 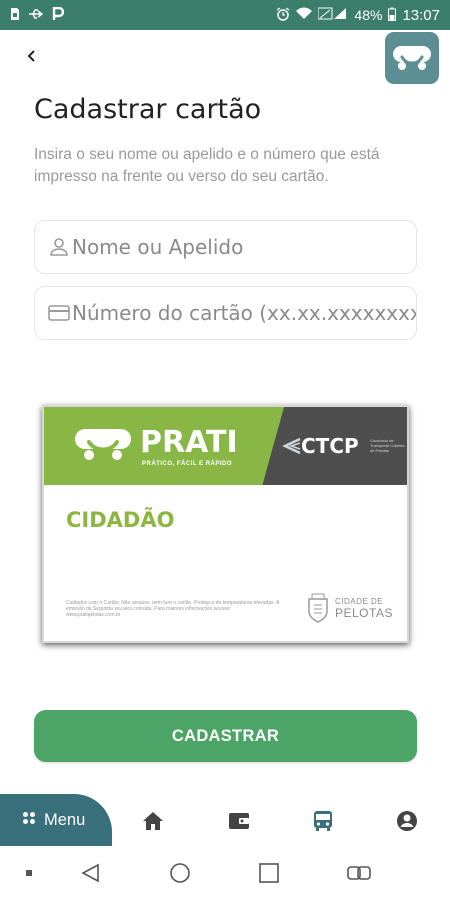 What do you see at coordinates (244, 247) in the screenshot?
I see `name-input` at bounding box center [244, 247].